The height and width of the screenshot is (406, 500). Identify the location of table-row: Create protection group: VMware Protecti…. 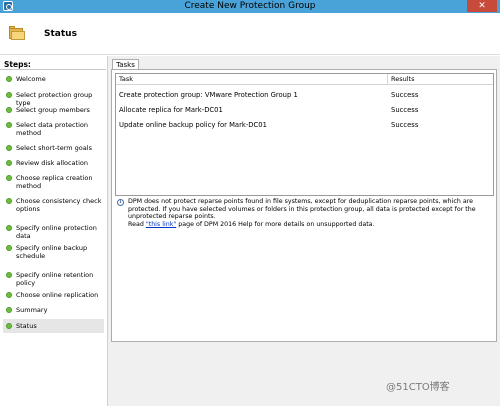
(304, 95).